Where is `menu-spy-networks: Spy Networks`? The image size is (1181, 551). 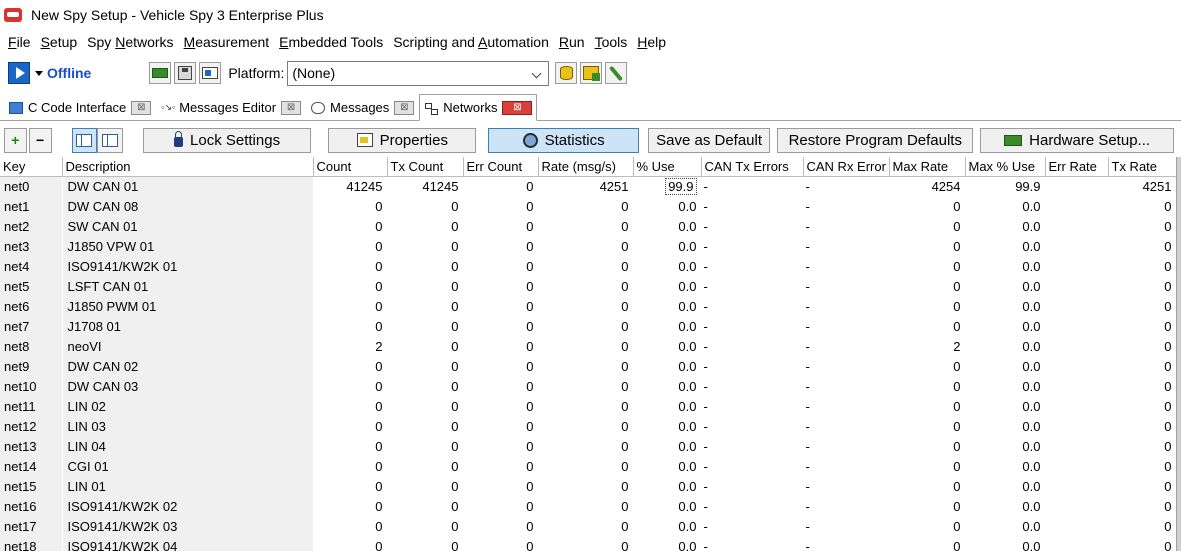 menu-spy-networks: Spy Networks is located at coordinates (130, 42).